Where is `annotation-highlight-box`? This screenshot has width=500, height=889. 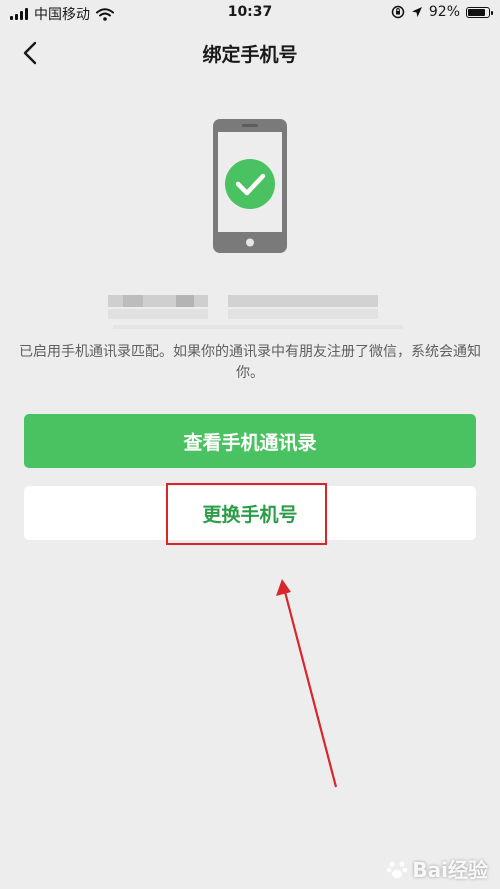
annotation-highlight-box is located at coordinates (246, 514).